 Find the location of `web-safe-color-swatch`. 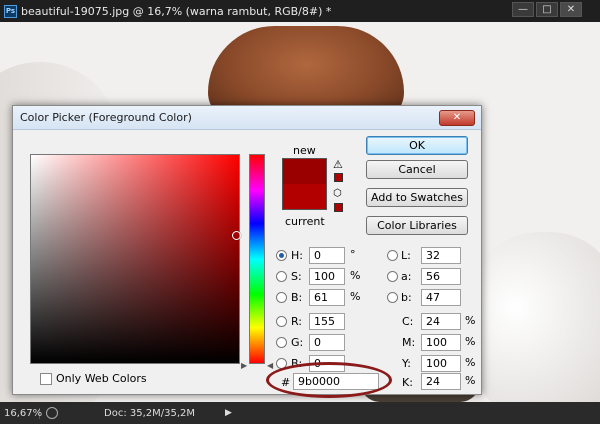

web-safe-color-swatch is located at coordinates (338, 207).